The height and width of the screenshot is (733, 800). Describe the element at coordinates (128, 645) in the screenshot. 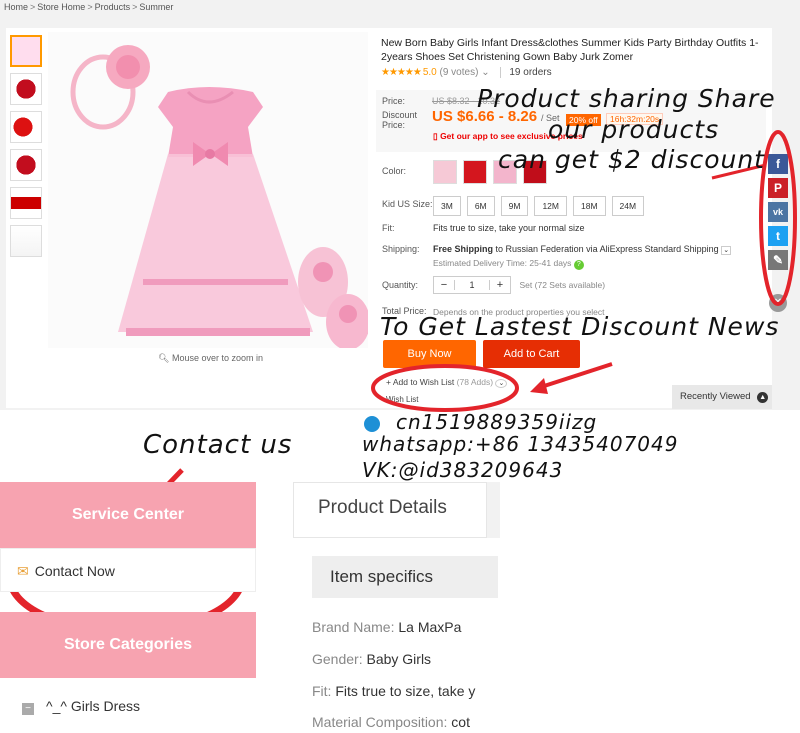

I see `store-categories-banner: Store Categories` at that location.